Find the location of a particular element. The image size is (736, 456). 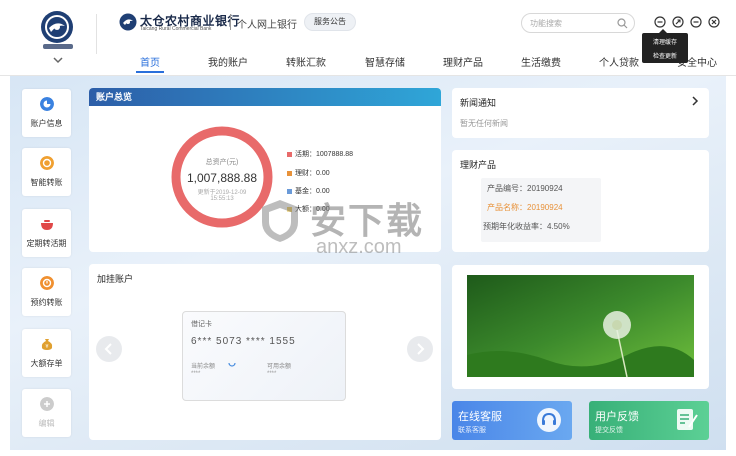

online-service-subtitle: 联系客服 is located at coordinates (472, 430).